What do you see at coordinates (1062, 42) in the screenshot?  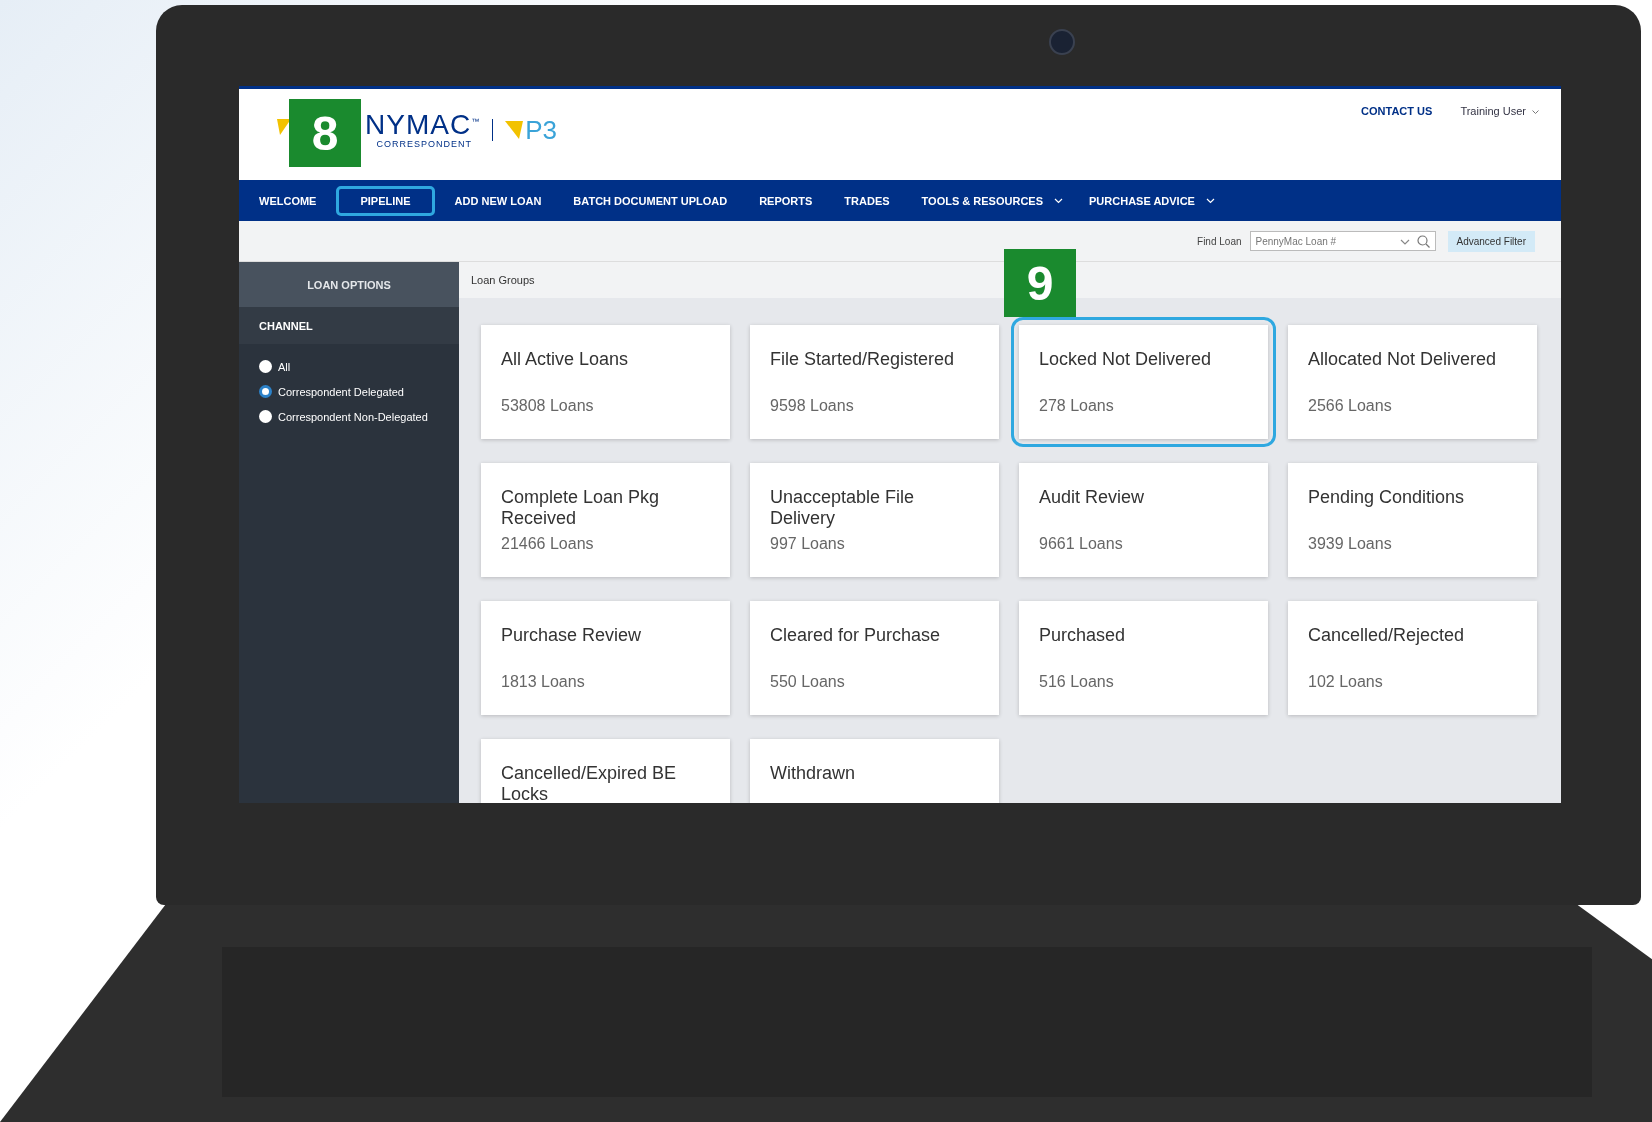 I see `camera-icon` at bounding box center [1062, 42].